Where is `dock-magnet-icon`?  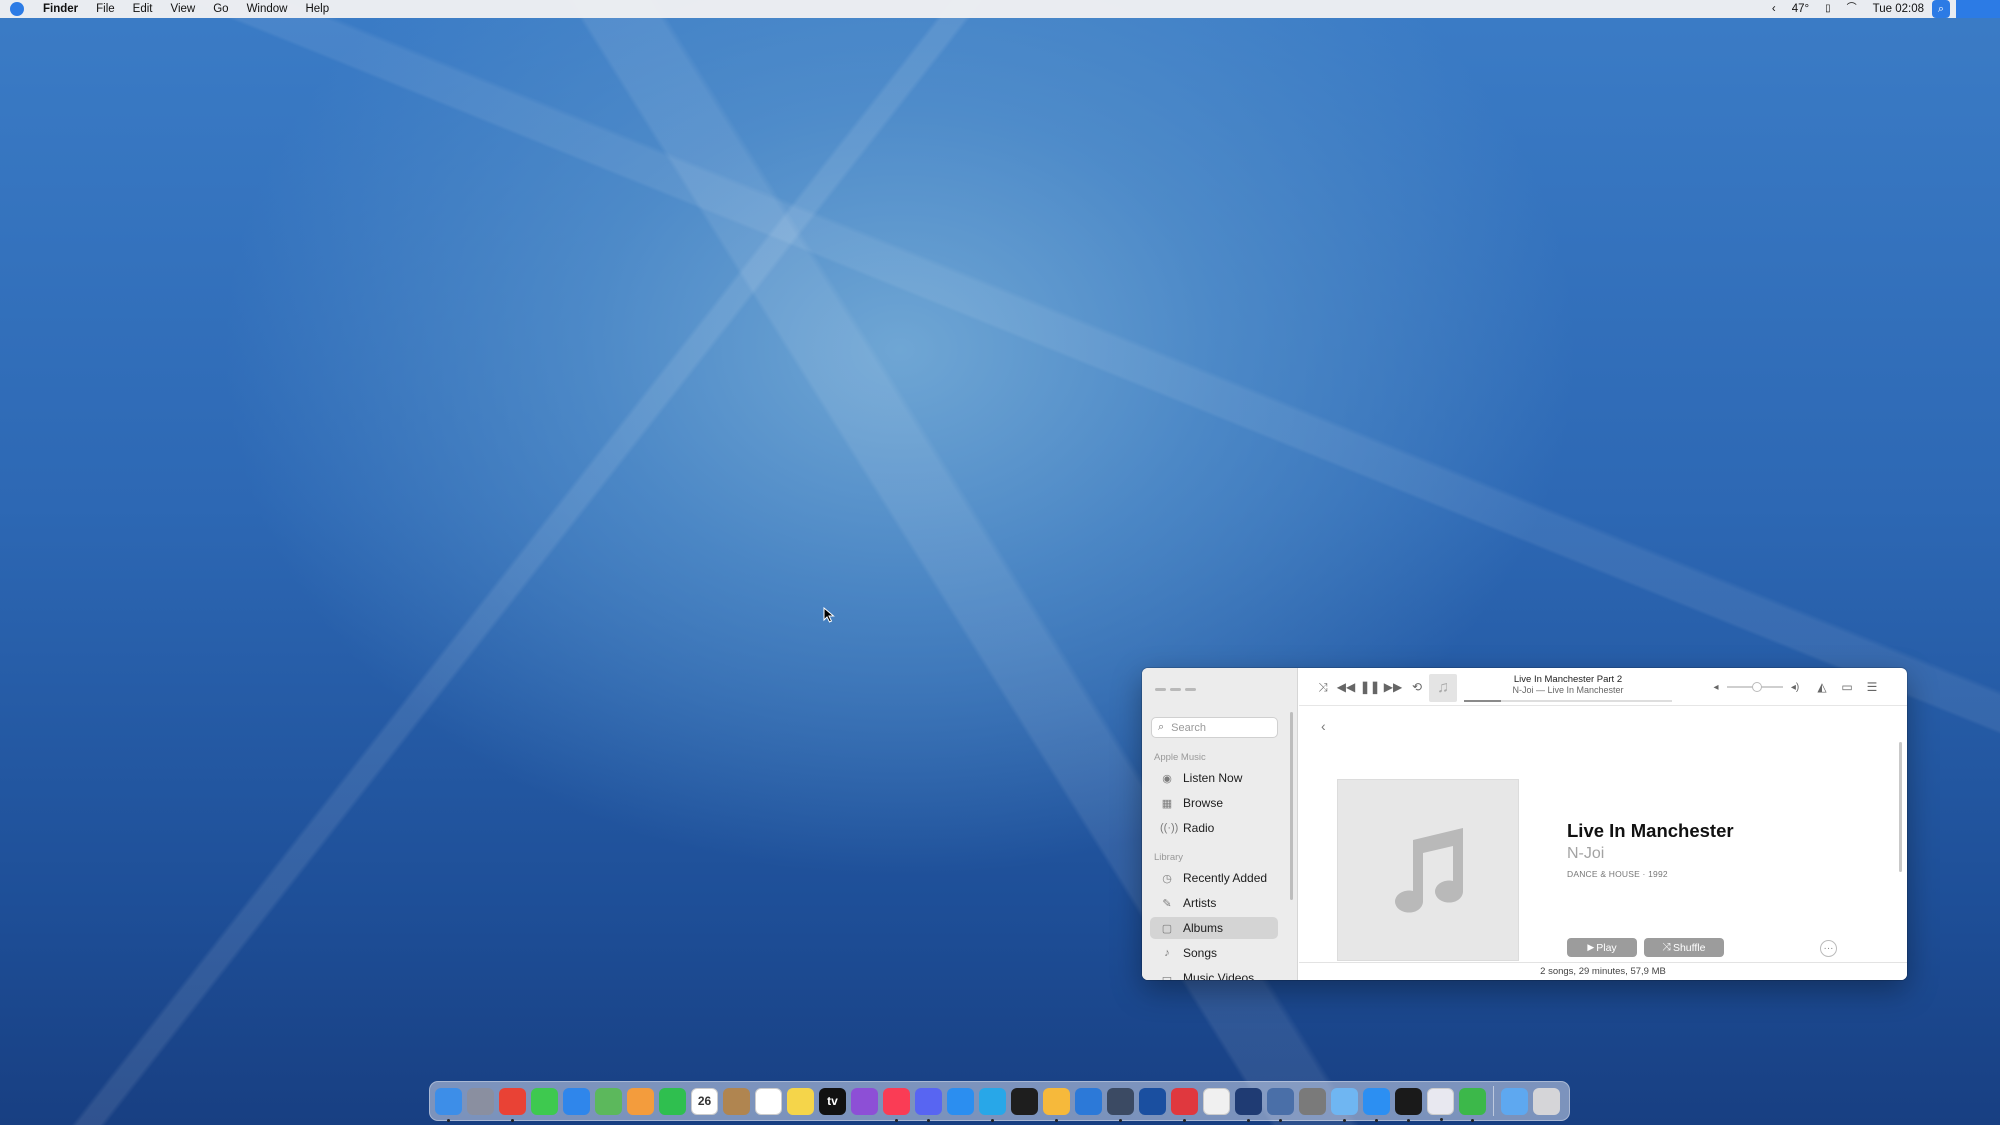 dock-magnet-icon is located at coordinates (1184, 1104).